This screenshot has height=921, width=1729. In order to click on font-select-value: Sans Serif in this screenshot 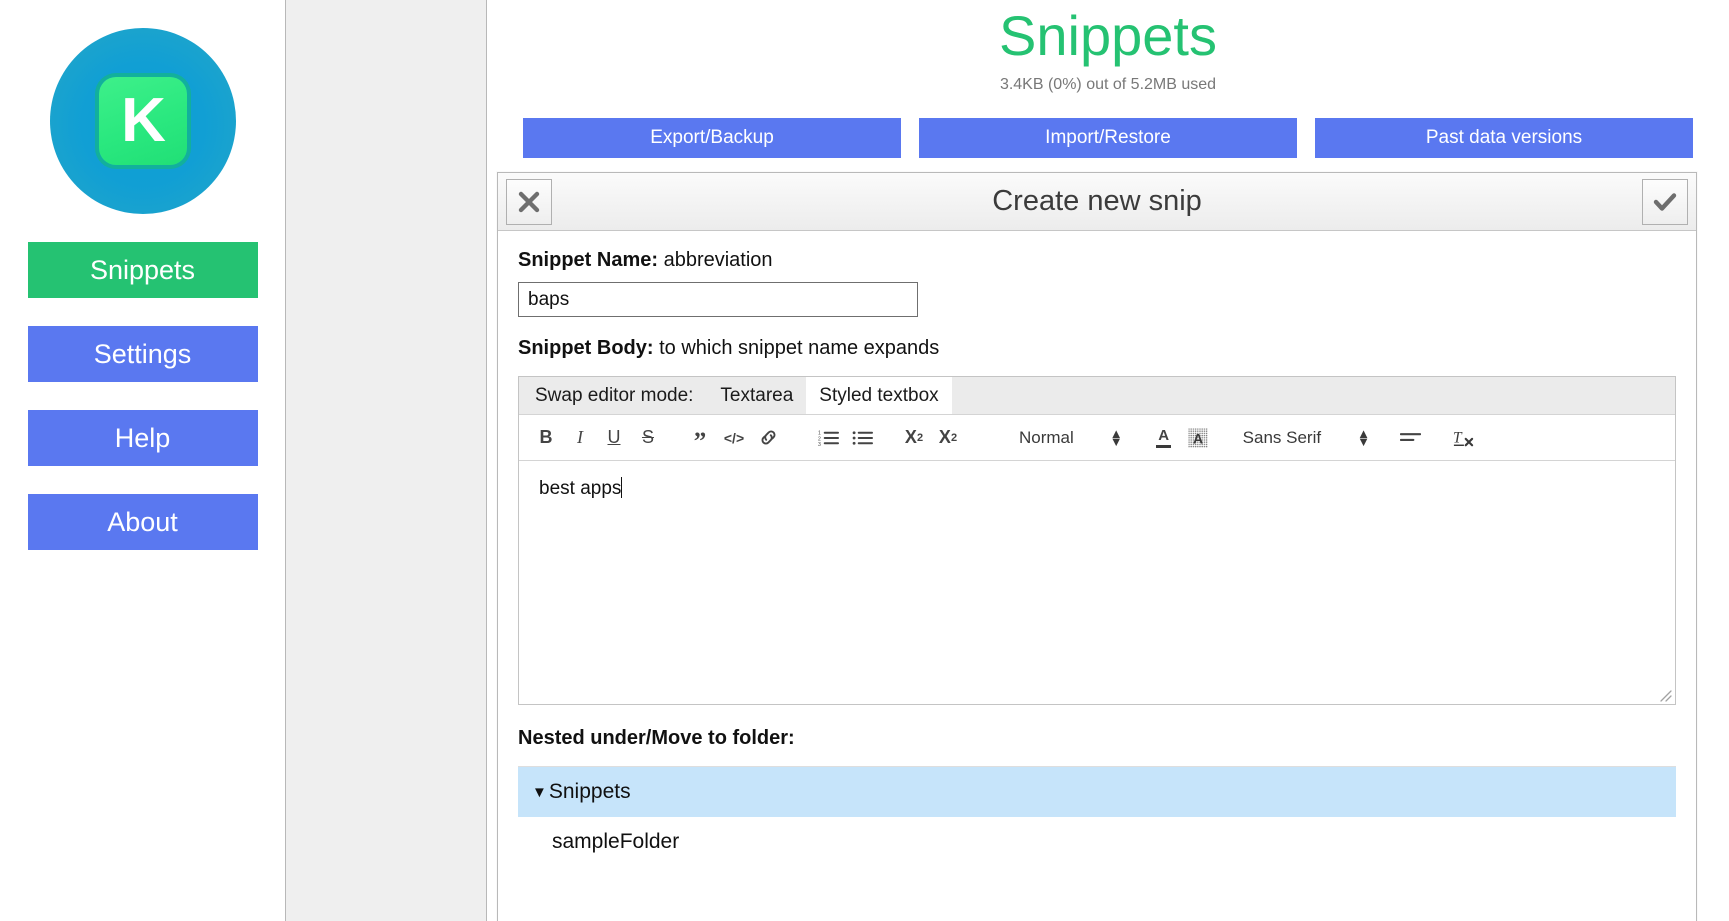, I will do `click(1282, 437)`.